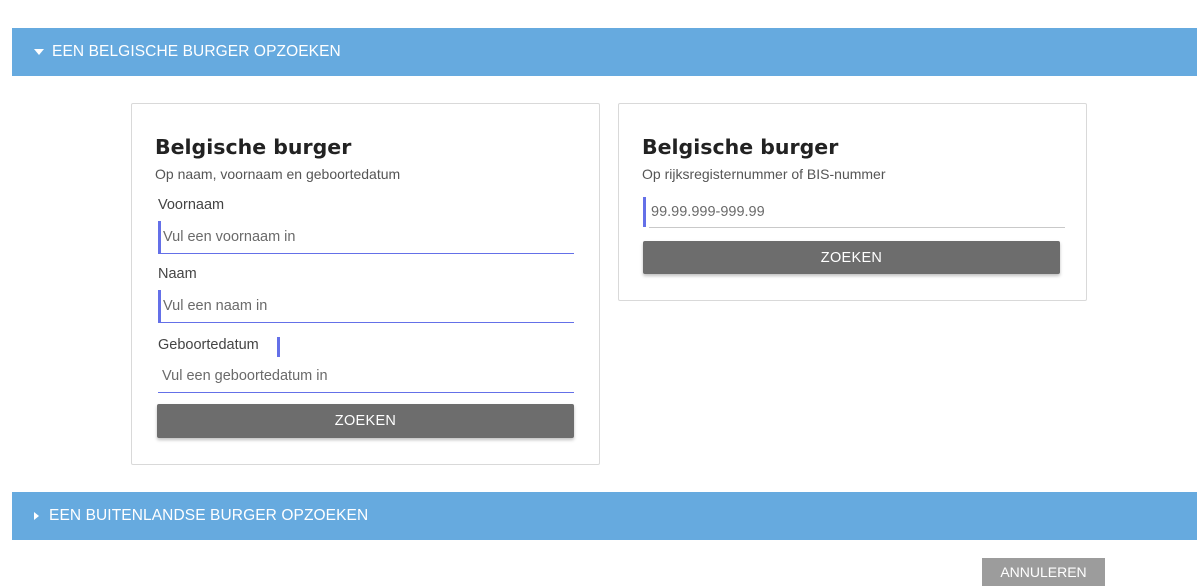 This screenshot has width=1197, height=586. Describe the element at coordinates (39, 52) in the screenshot. I see `caret-down-icon` at that location.